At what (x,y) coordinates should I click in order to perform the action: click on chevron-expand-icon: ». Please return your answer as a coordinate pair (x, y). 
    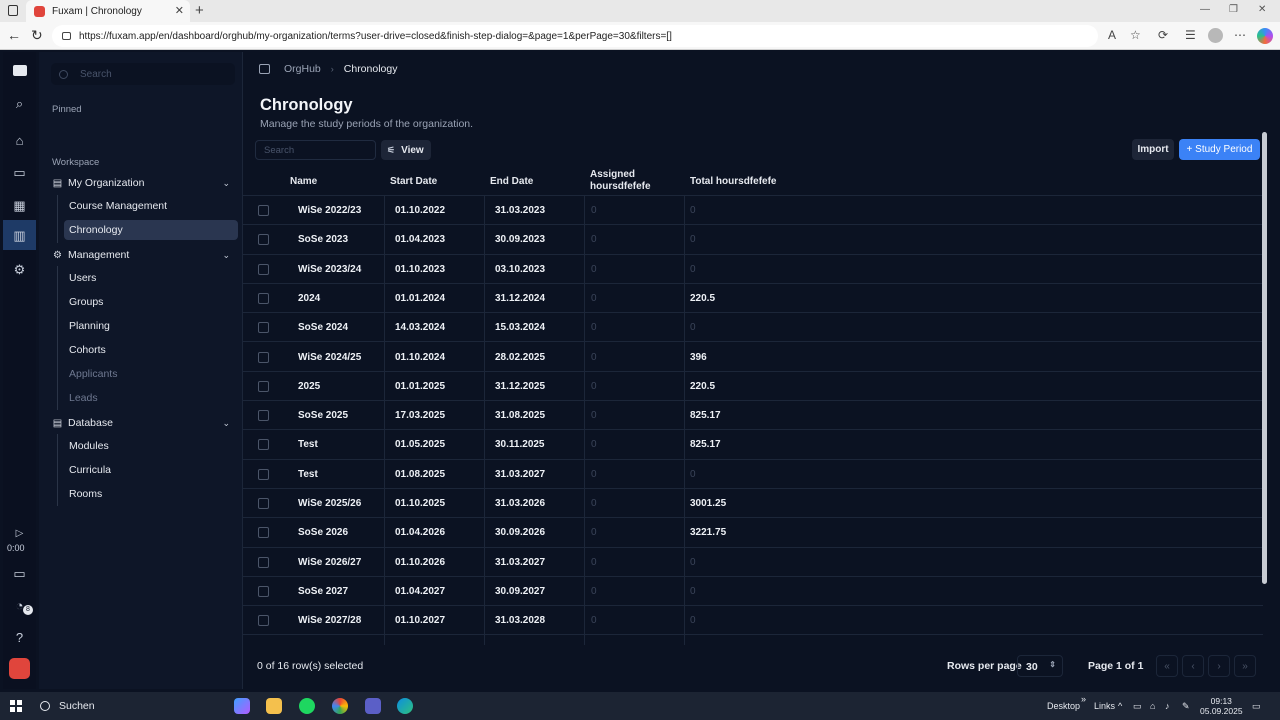
    Looking at the image, I should click on (1083, 699).